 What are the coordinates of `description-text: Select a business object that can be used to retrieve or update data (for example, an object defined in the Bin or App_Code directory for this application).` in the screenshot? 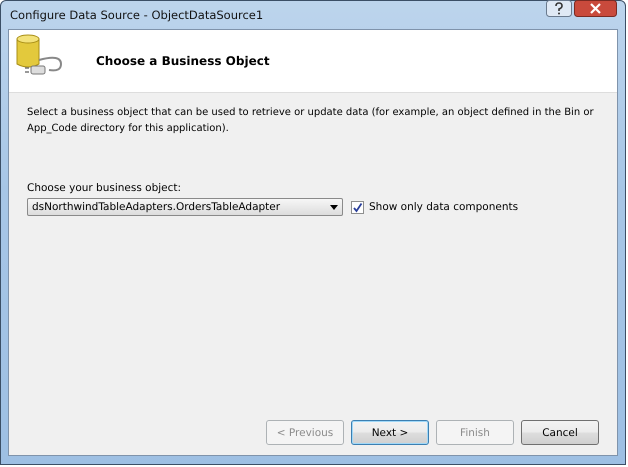 It's located at (311, 121).